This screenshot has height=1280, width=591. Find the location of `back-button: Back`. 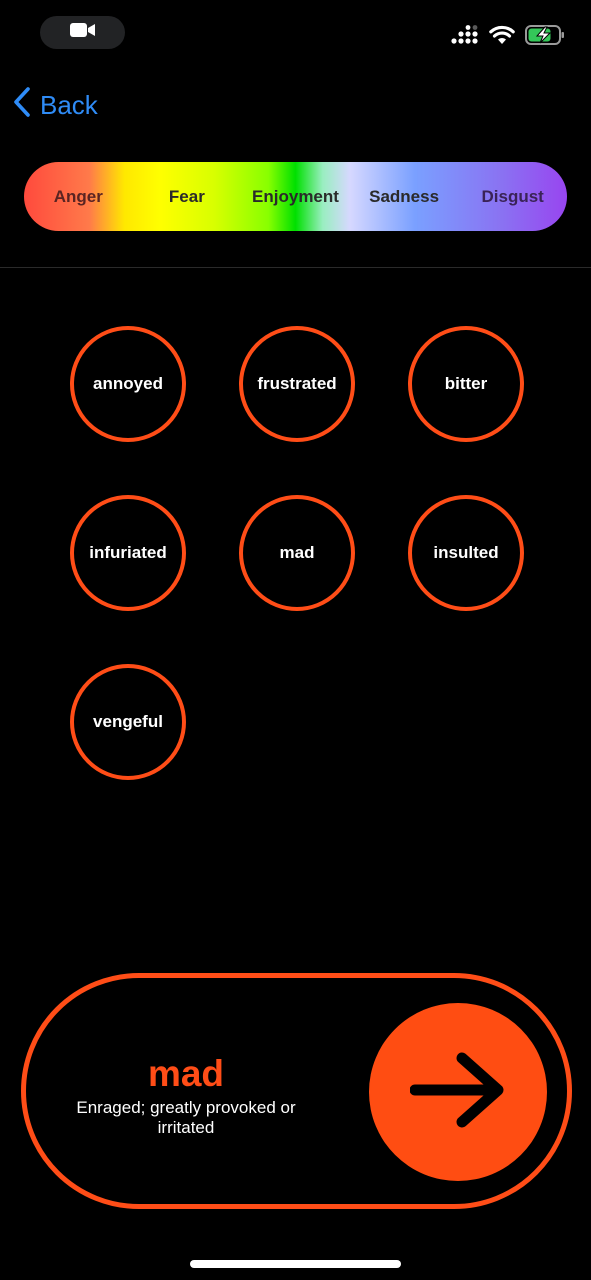

back-button: Back is located at coordinates (55, 105).